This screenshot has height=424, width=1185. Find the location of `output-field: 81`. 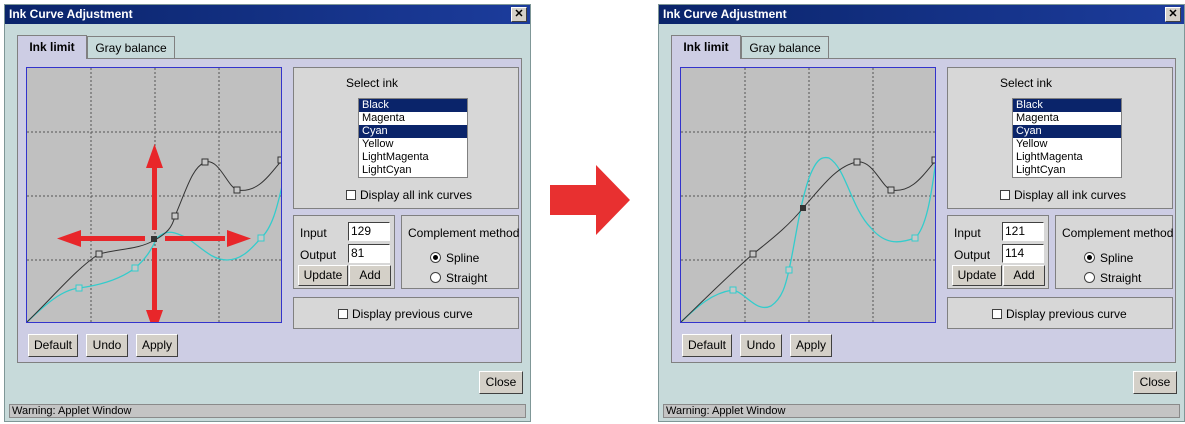

output-field: 81 is located at coordinates (369, 253).